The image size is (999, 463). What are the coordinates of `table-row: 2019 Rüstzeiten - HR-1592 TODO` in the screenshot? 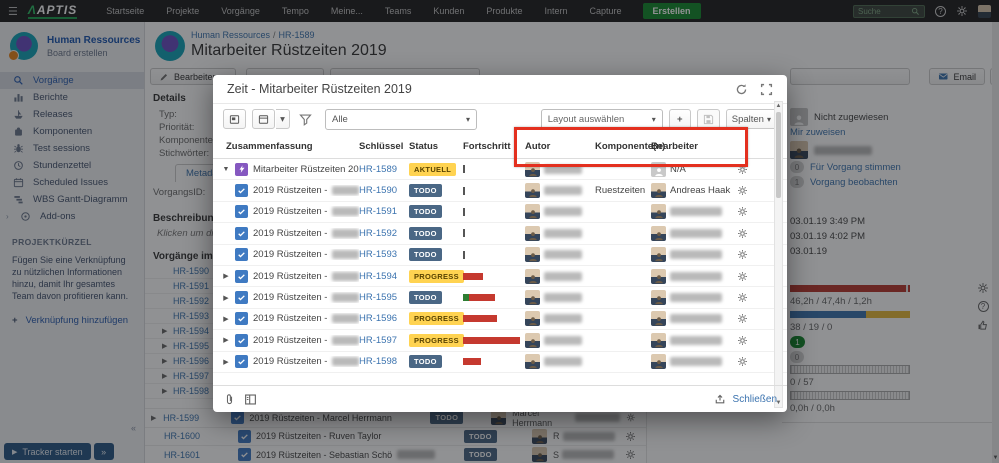 It's located at (500, 234).